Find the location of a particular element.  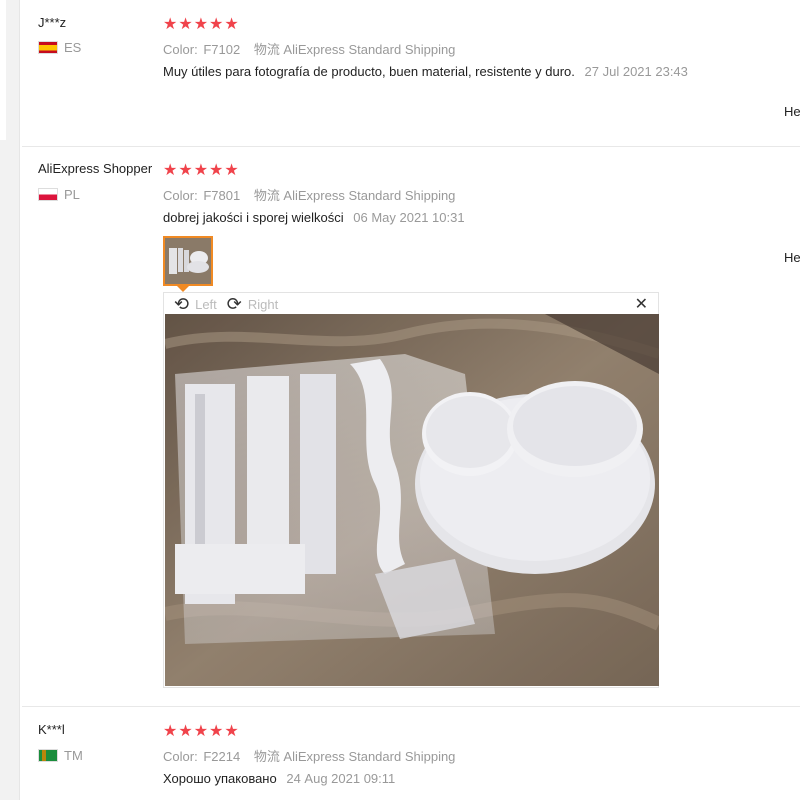

country-code: TM is located at coordinates (73, 755).